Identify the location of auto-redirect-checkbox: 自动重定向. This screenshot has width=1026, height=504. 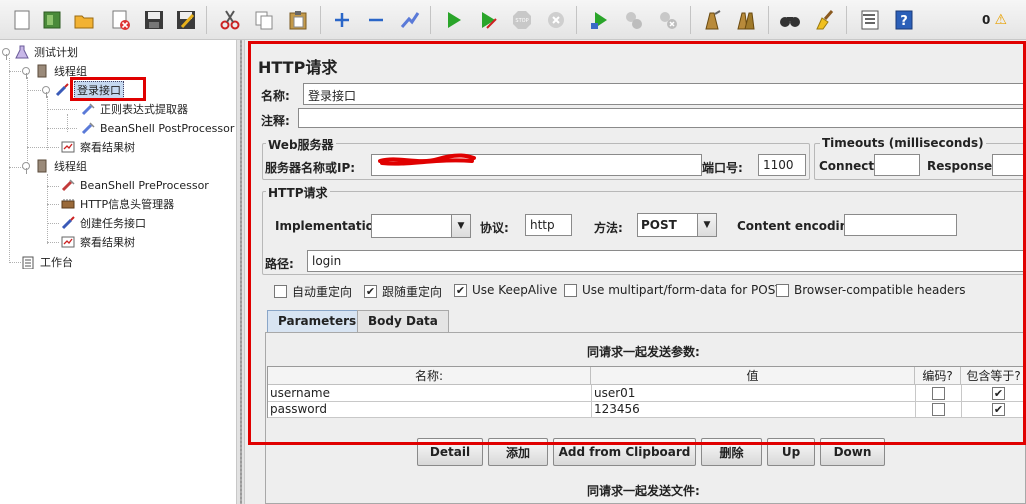
(313, 291).